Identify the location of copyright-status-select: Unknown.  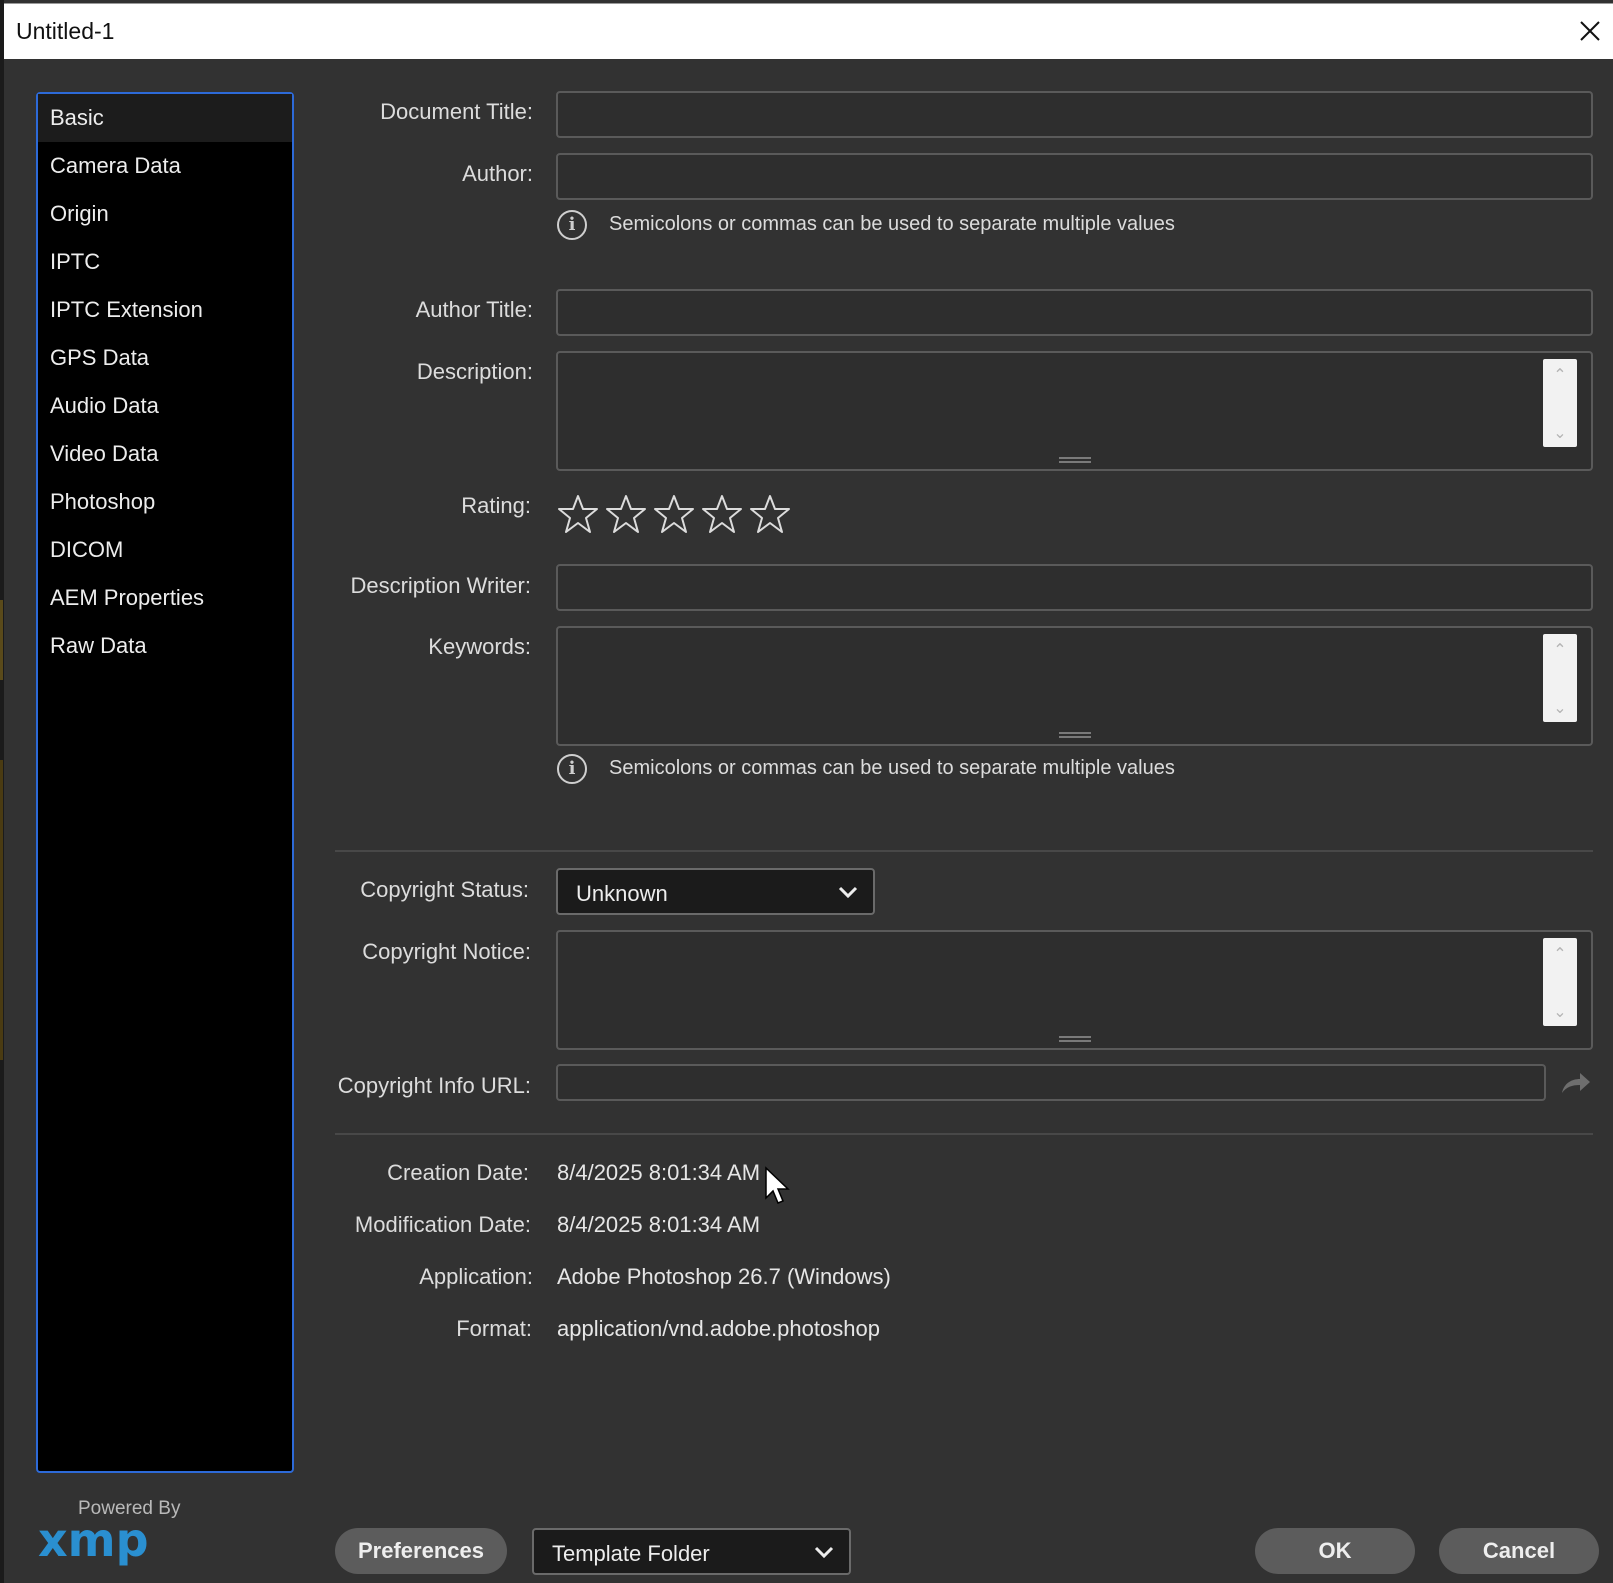
(715, 891).